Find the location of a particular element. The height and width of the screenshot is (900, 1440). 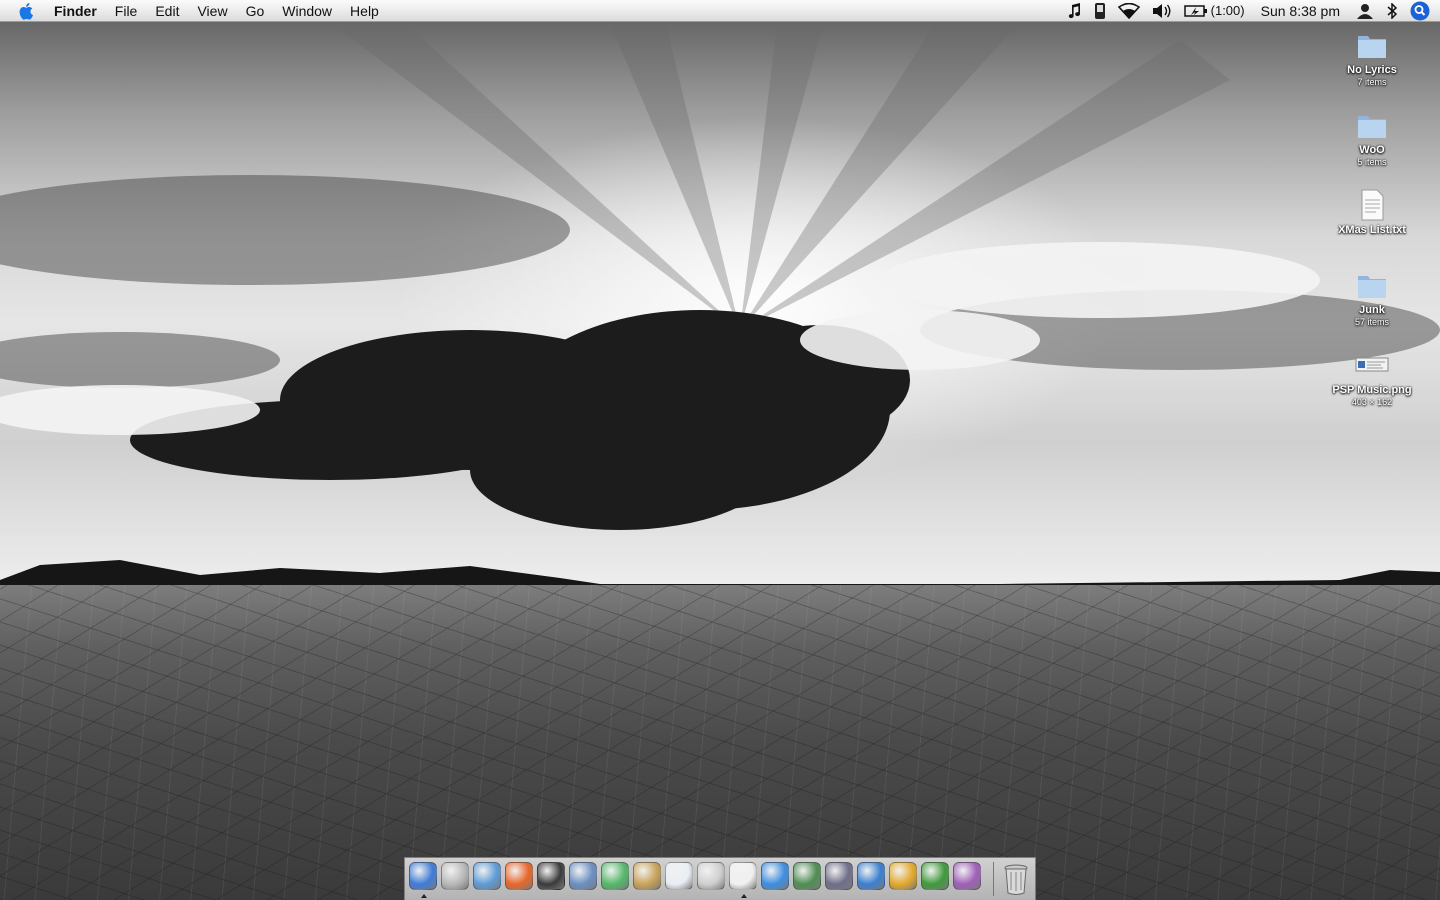

dock-item-dvd-player is located at coordinates (455, 880).